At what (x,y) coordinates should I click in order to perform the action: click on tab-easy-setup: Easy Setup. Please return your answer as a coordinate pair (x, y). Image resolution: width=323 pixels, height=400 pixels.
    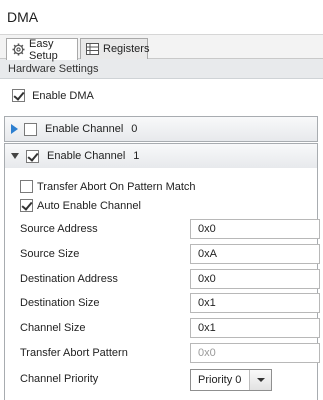
    Looking at the image, I should click on (42, 49).